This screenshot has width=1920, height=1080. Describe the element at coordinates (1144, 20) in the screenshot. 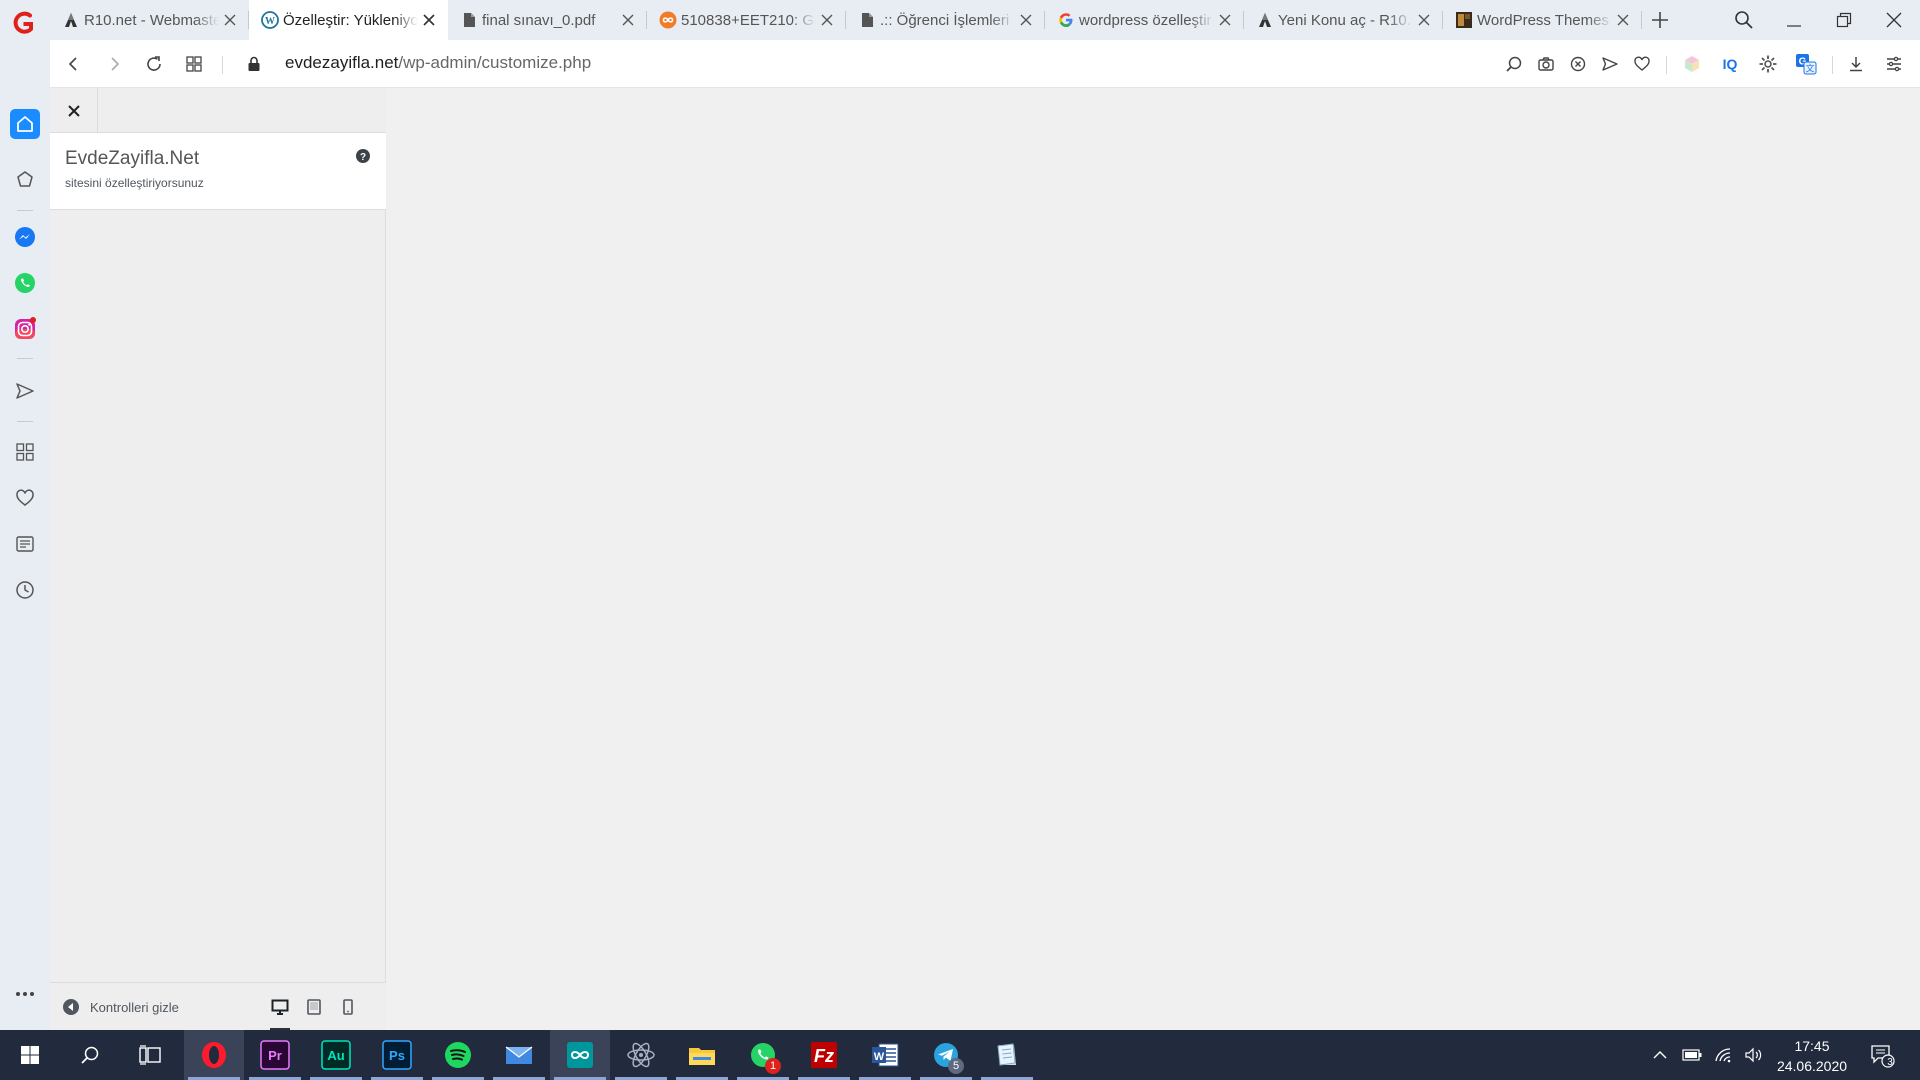

I see `tab-google-search: wordpress özelleştir` at that location.